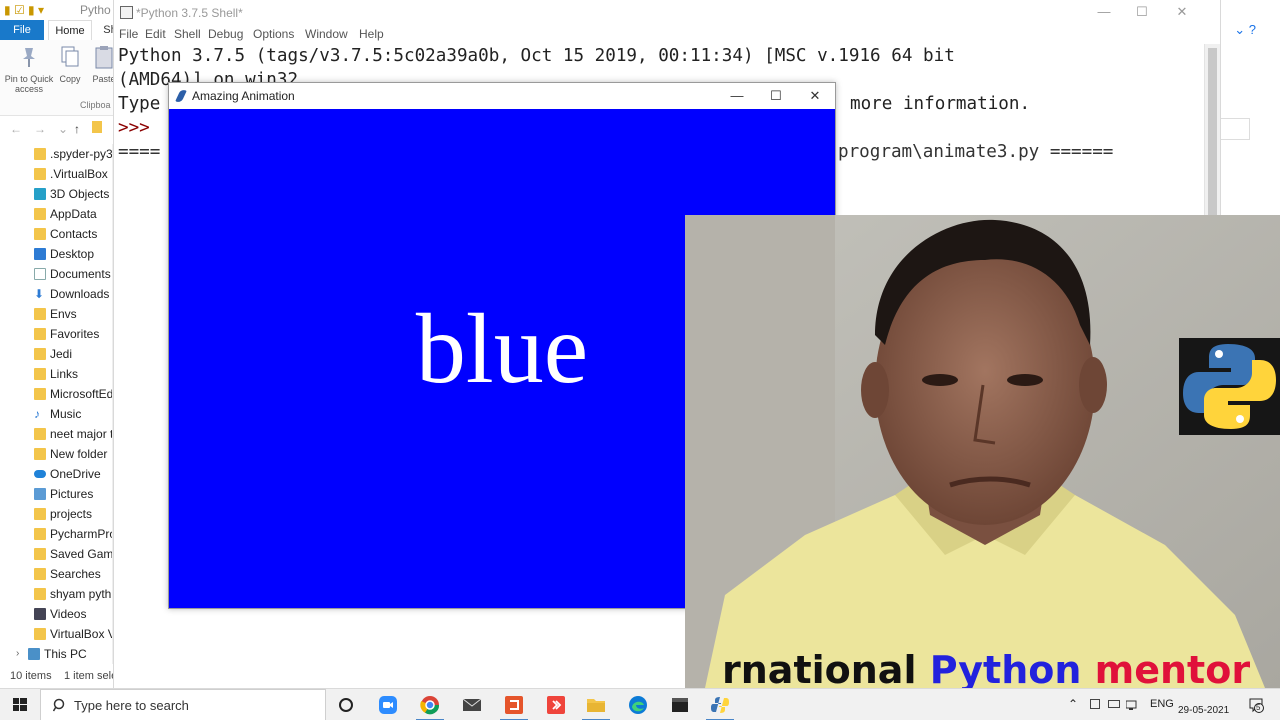 This screenshot has width=1280, height=720. What do you see at coordinates (82, 554) in the screenshot?
I see `nav-item-label: Saved Game` at bounding box center [82, 554].